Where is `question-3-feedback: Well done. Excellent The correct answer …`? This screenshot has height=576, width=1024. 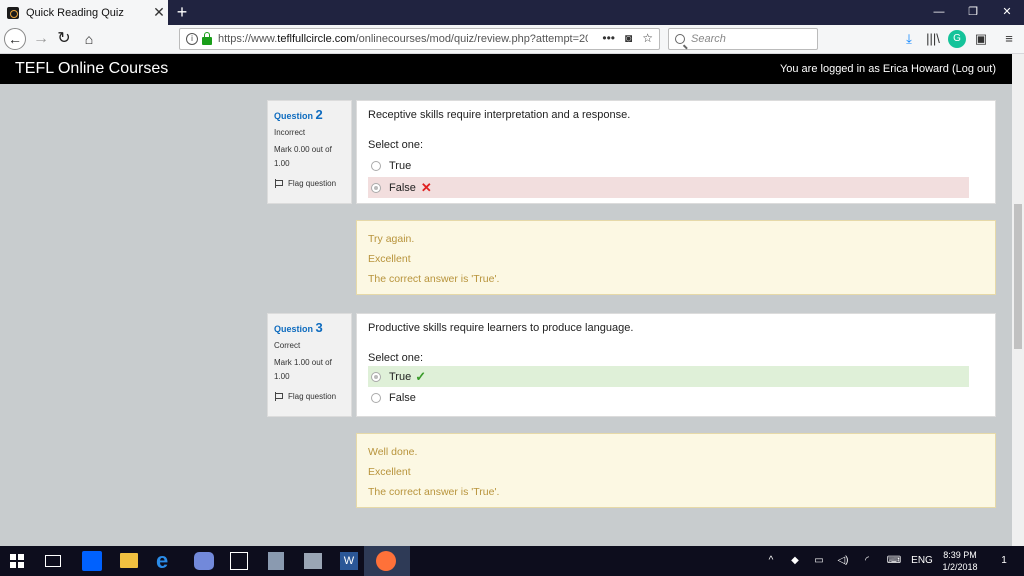 question-3-feedback: Well done. Excellent The correct answer … is located at coordinates (676, 470).